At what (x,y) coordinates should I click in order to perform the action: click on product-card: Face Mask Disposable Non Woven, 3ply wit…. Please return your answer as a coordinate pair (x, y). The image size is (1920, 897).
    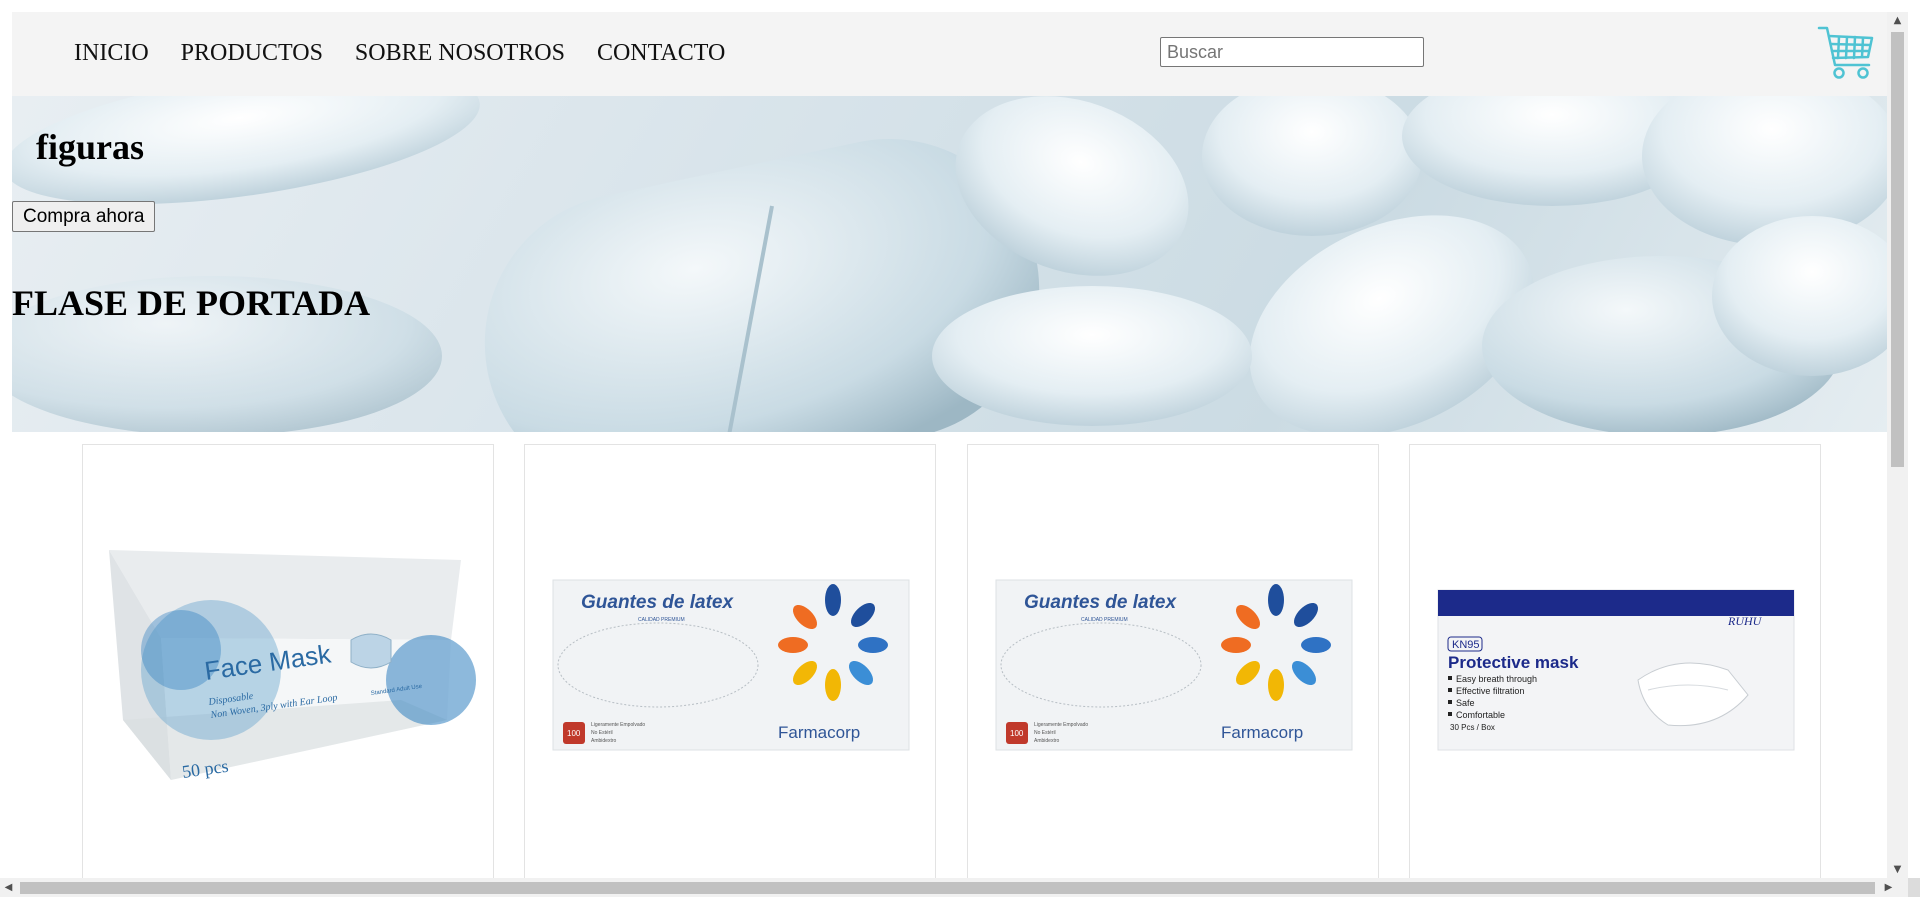
    Looking at the image, I should click on (288, 661).